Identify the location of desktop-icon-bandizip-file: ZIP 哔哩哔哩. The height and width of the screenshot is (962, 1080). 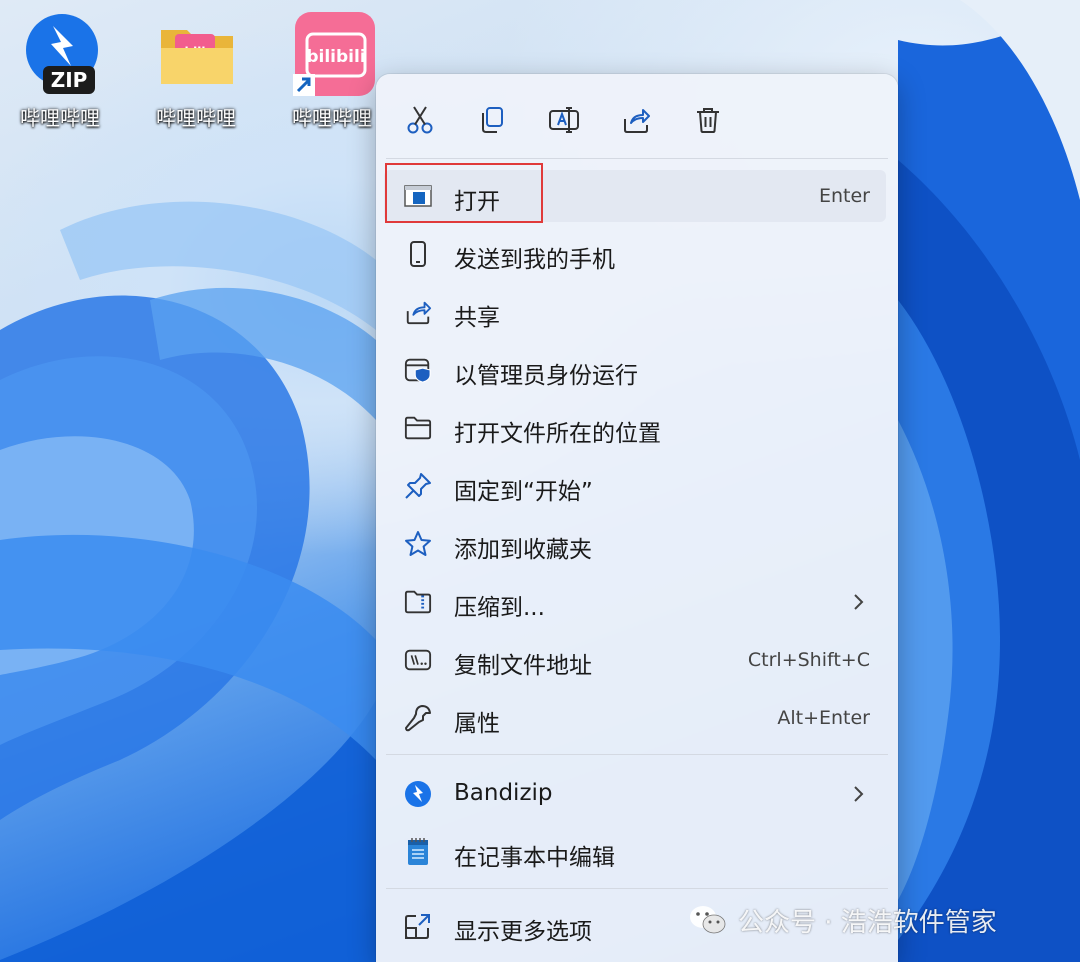
(60, 71).